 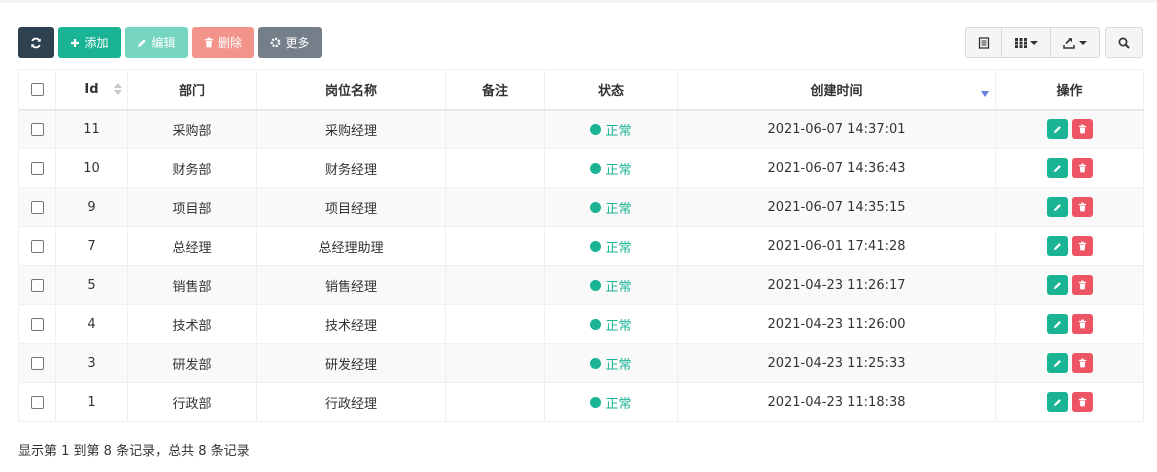 I want to click on add-button: 添加, so click(x=89, y=42).